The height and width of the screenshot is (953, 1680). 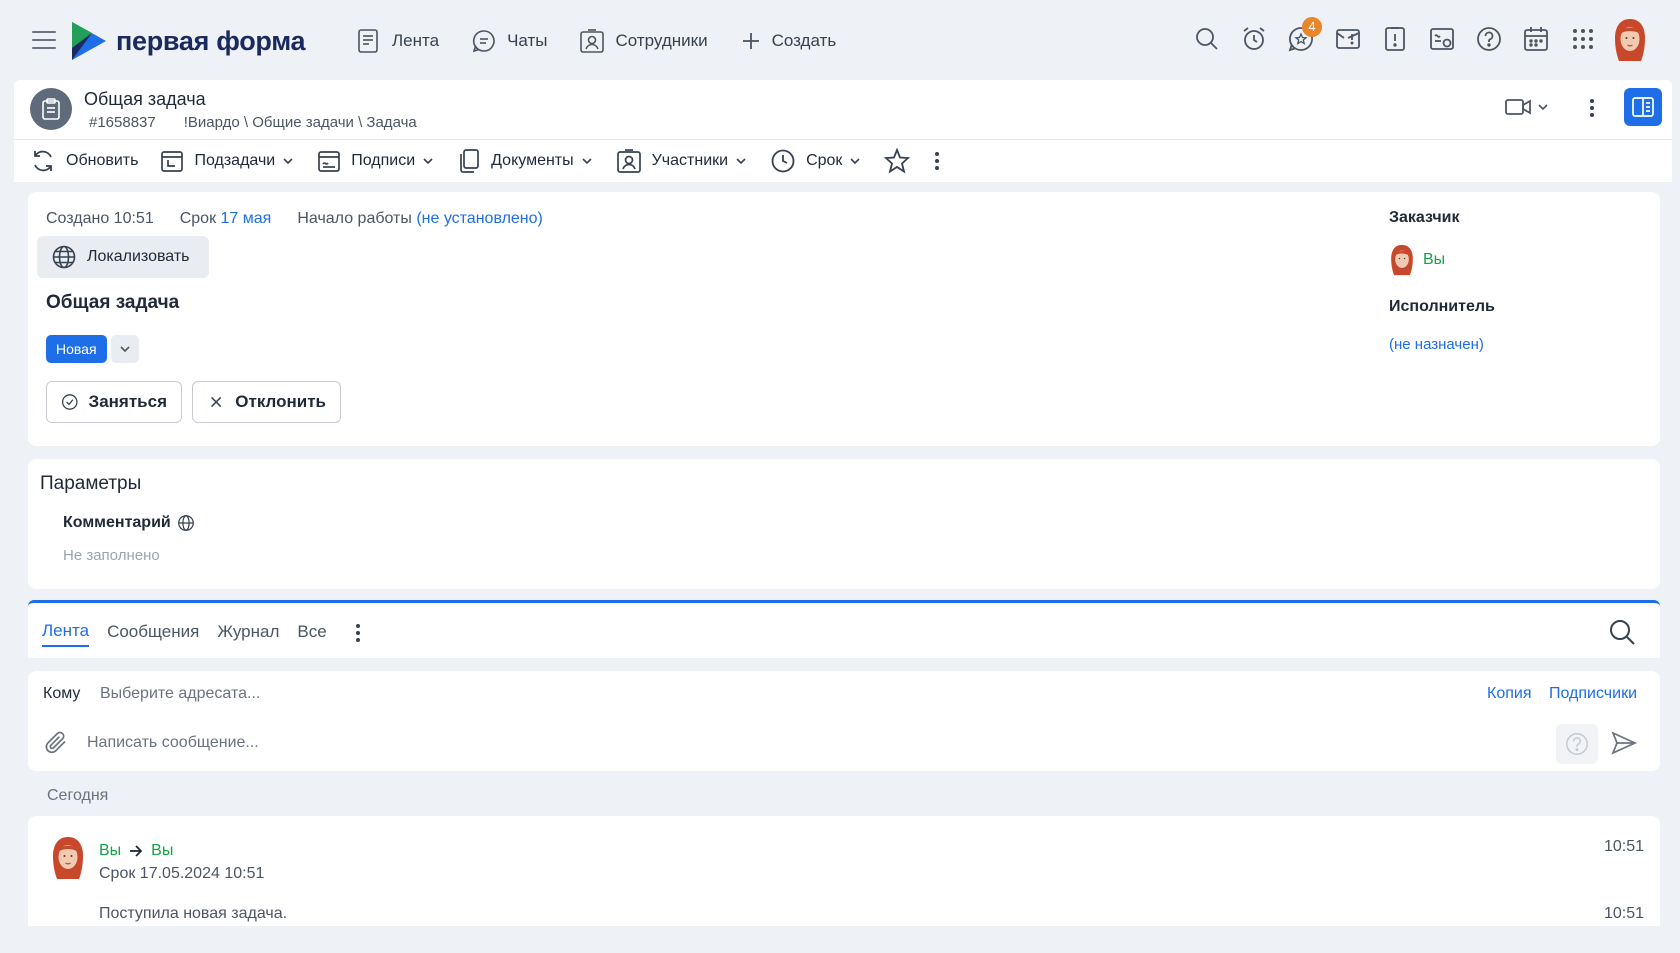 I want to click on parameters-card: Параметры Комментарий Не заполнено, so click(x=844, y=524).